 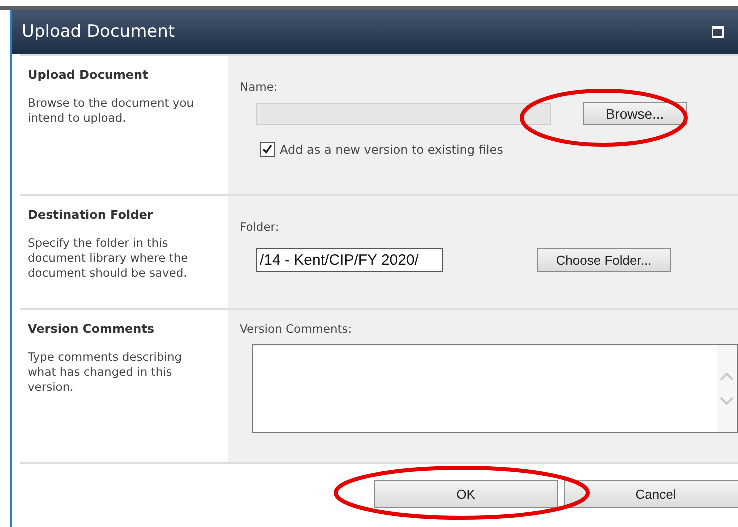 What do you see at coordinates (89, 75) in the screenshot?
I see `section-title: Upload Document` at bounding box center [89, 75].